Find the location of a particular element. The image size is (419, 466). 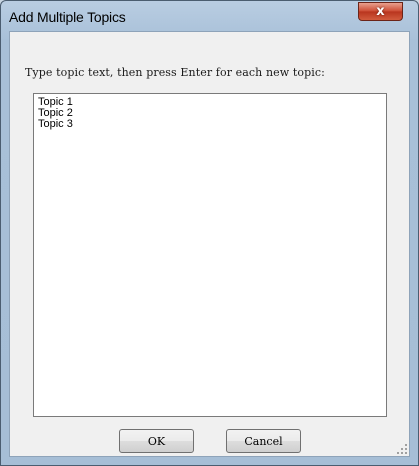

close-icon: x is located at coordinates (380, 11).